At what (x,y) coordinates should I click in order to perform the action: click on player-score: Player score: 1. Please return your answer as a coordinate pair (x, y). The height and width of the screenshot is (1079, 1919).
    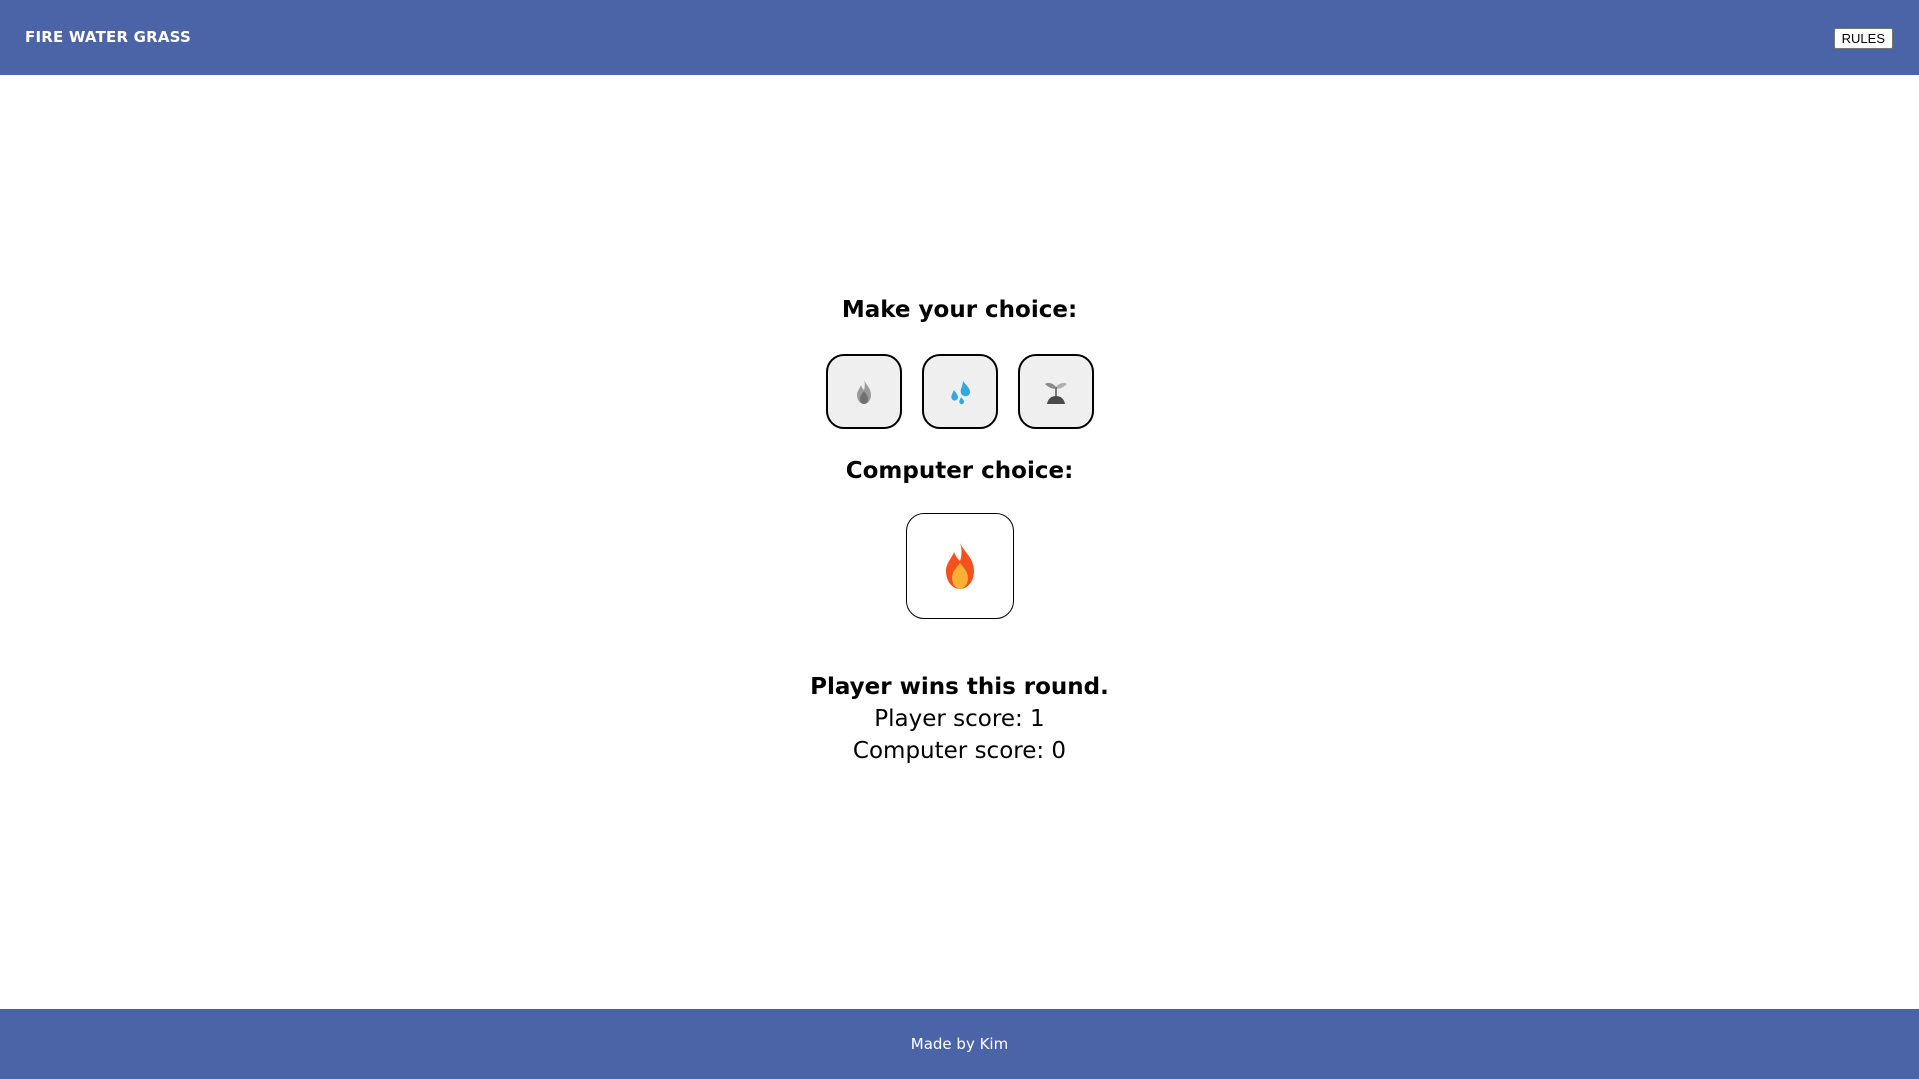
    Looking at the image, I should click on (959, 719).